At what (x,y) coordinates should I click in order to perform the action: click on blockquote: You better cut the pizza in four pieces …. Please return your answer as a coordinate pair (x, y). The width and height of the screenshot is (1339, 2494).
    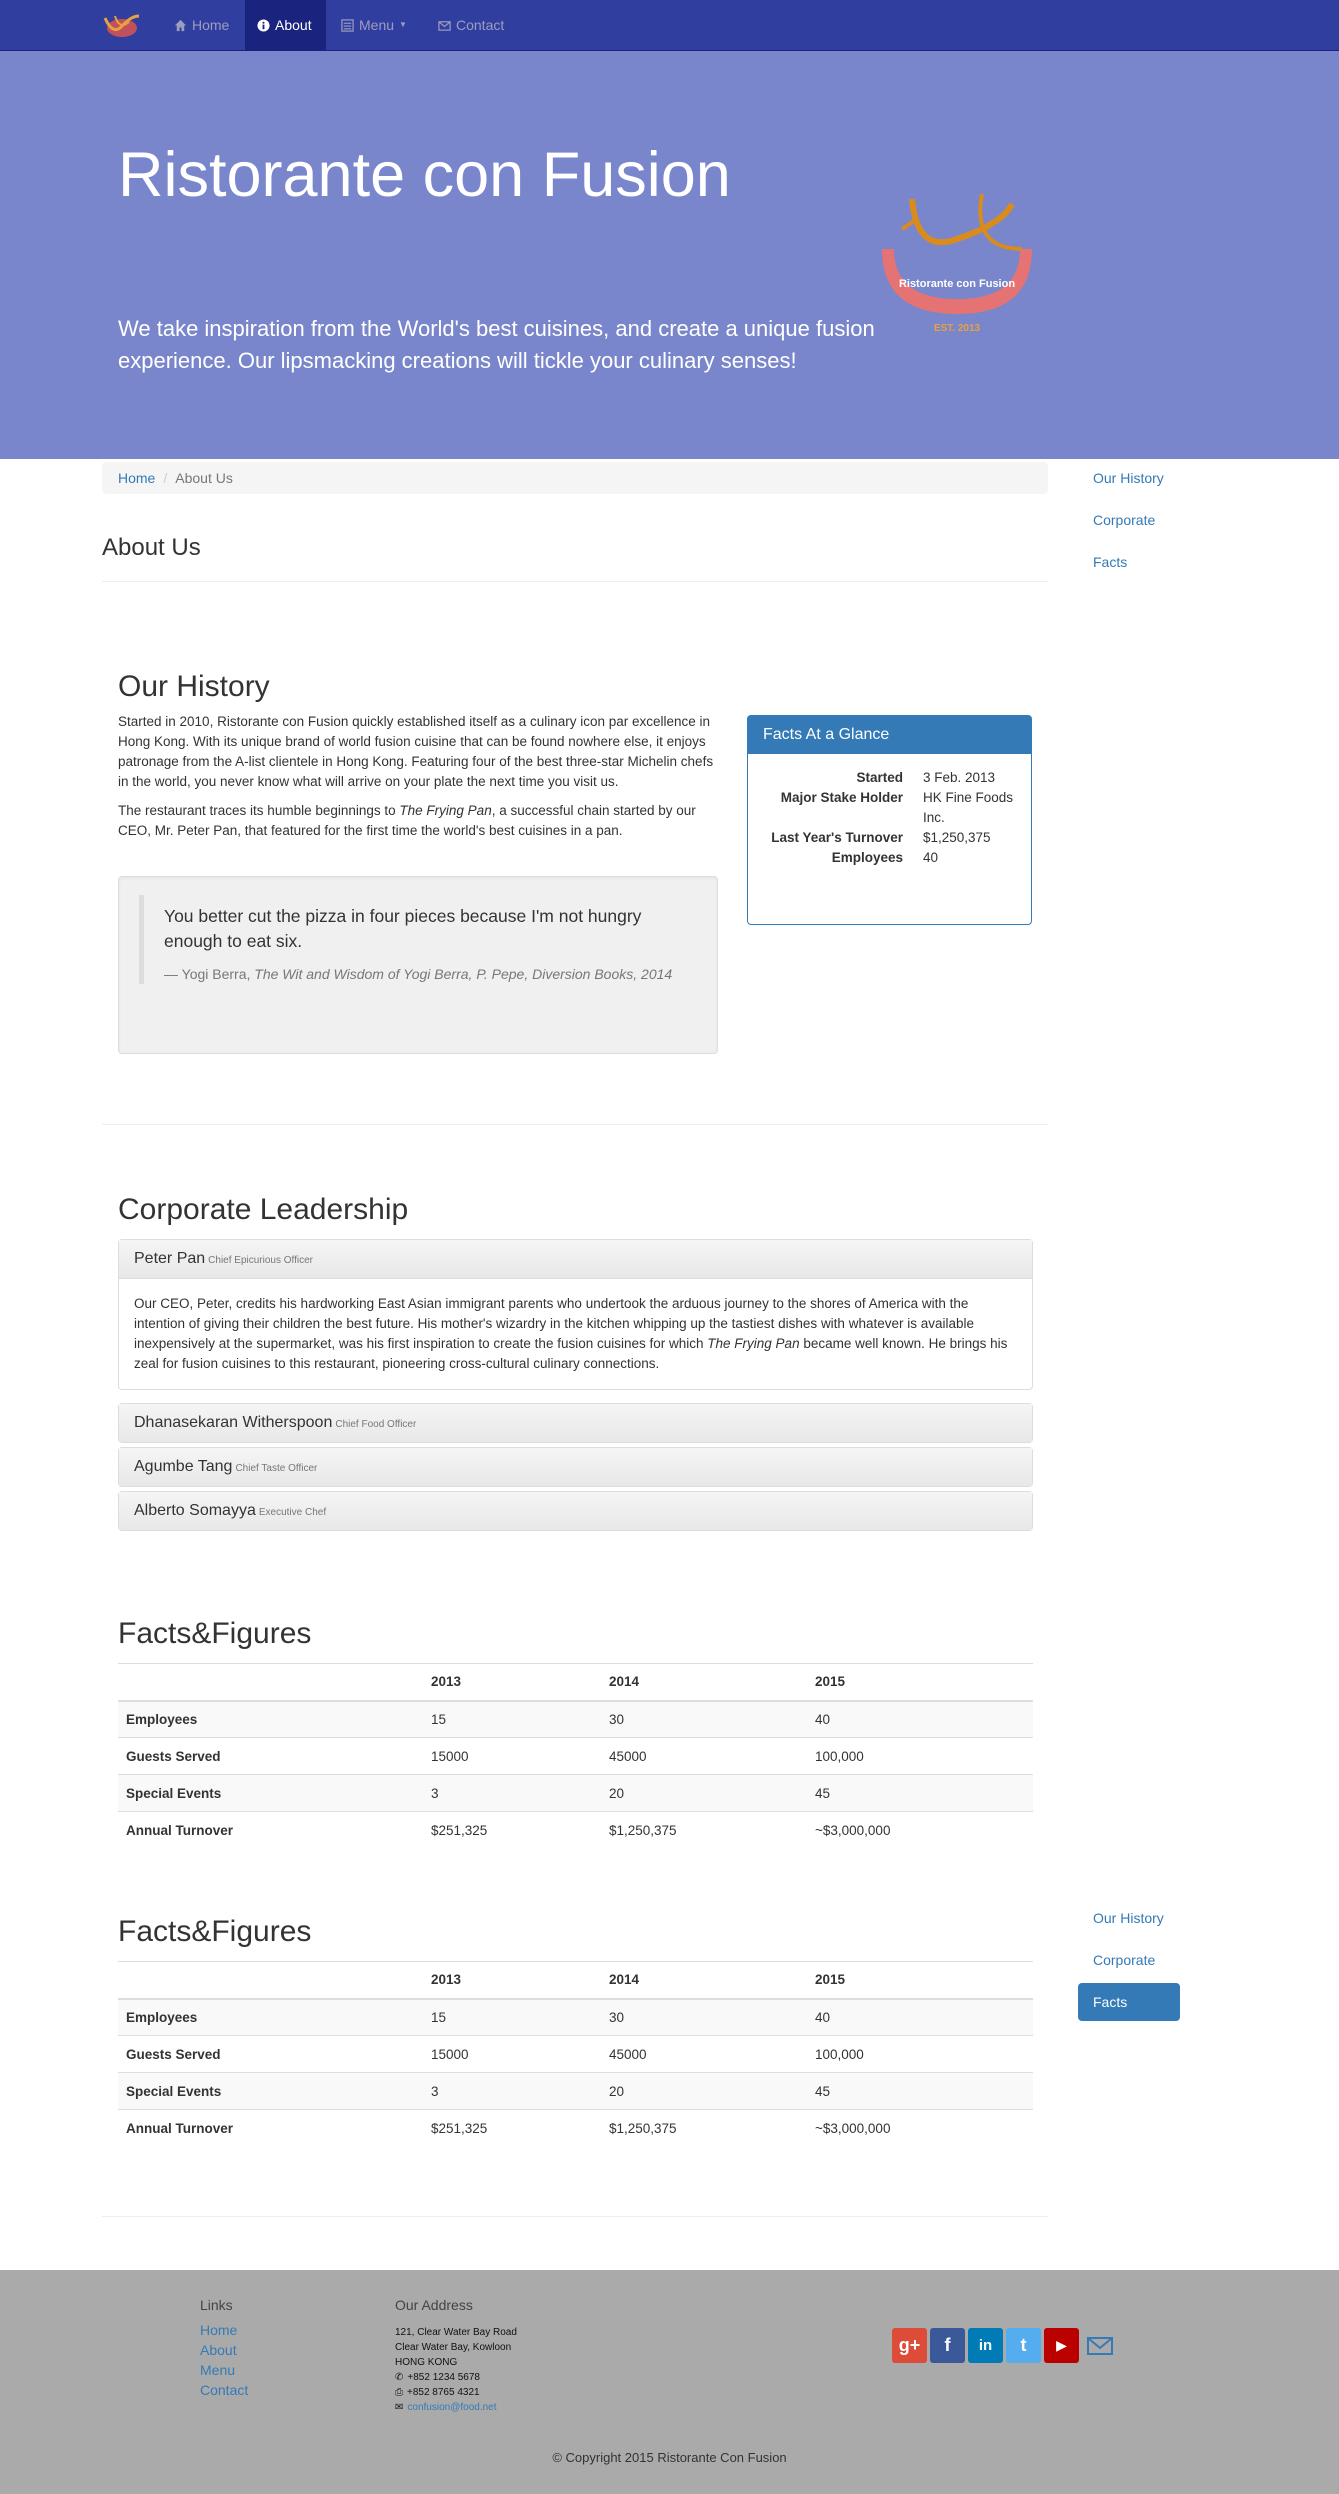
    Looking at the image, I should click on (418, 939).